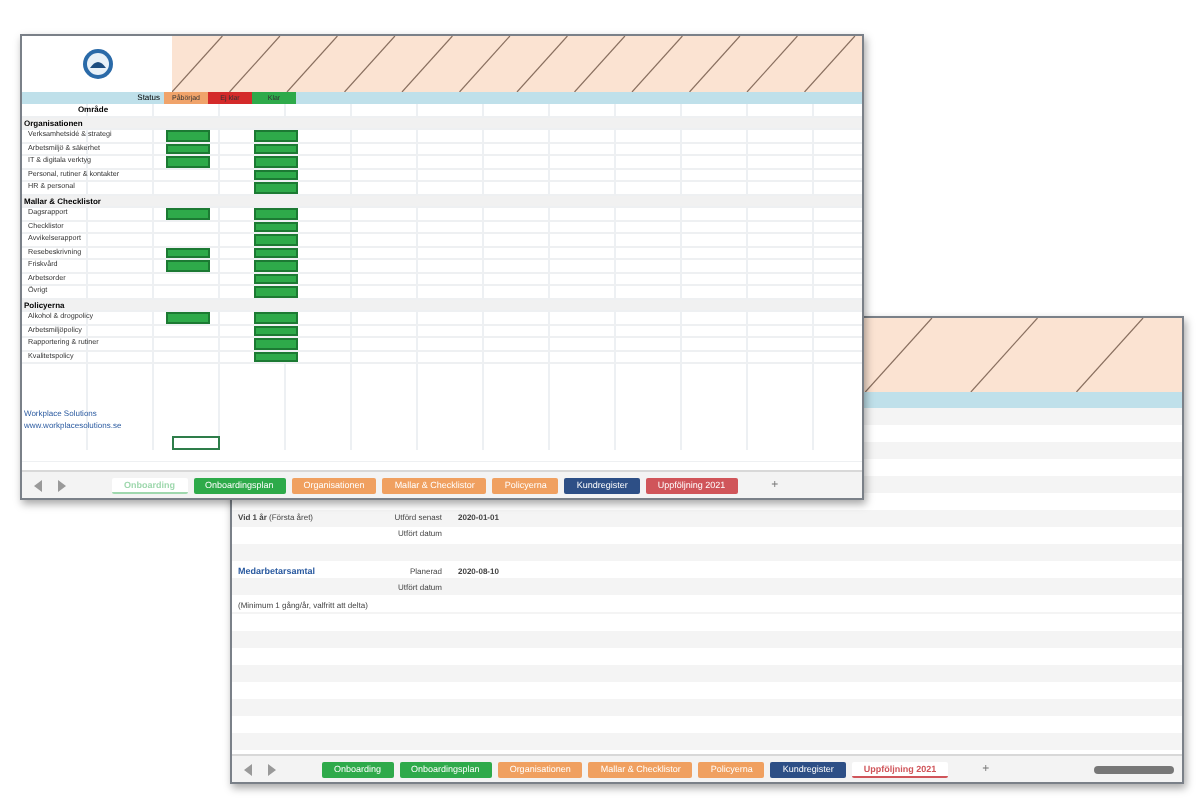 The image size is (1200, 806). Describe the element at coordinates (196, 443) in the screenshot. I see `selected-cell` at that location.